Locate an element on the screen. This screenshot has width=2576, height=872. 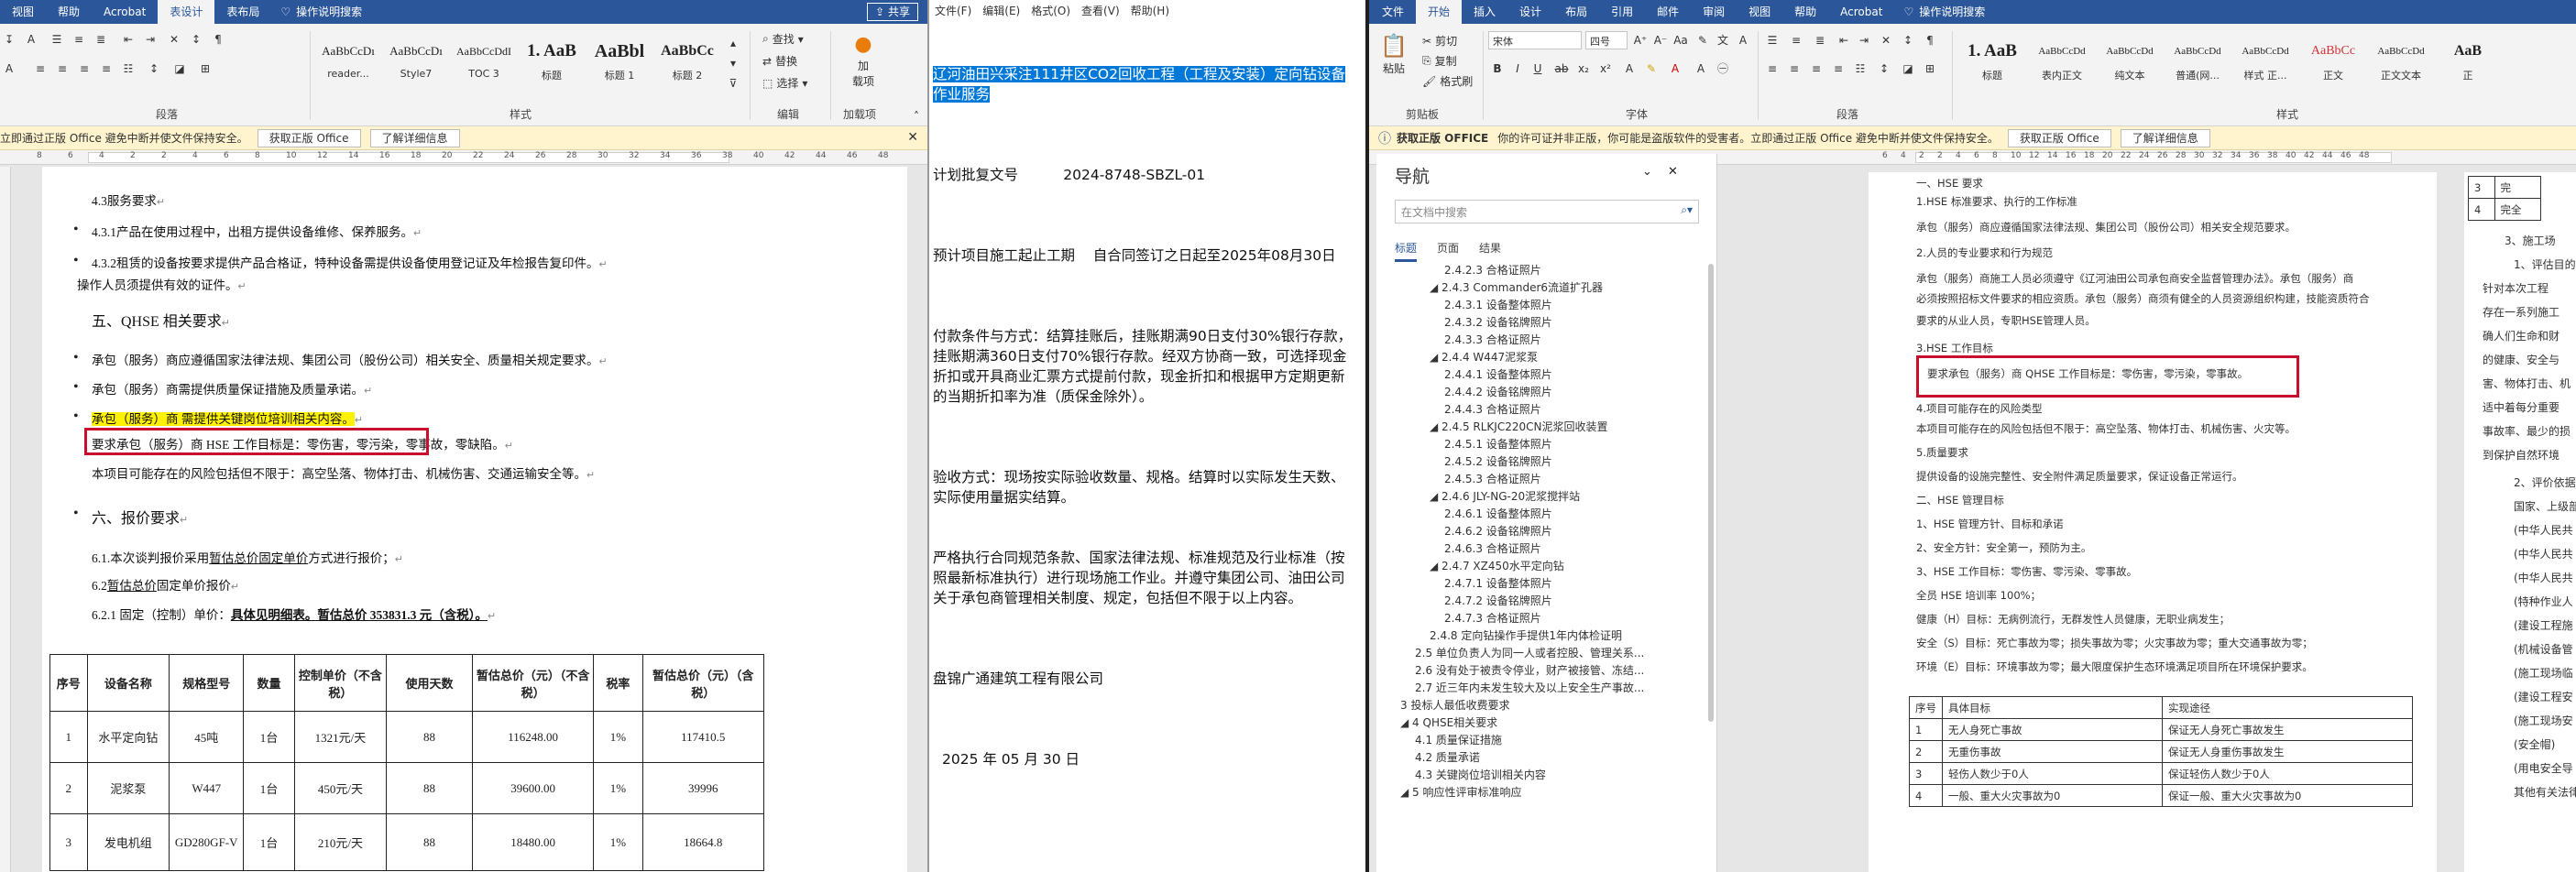
menu-mailings: 邮件 is located at coordinates (1668, 12).